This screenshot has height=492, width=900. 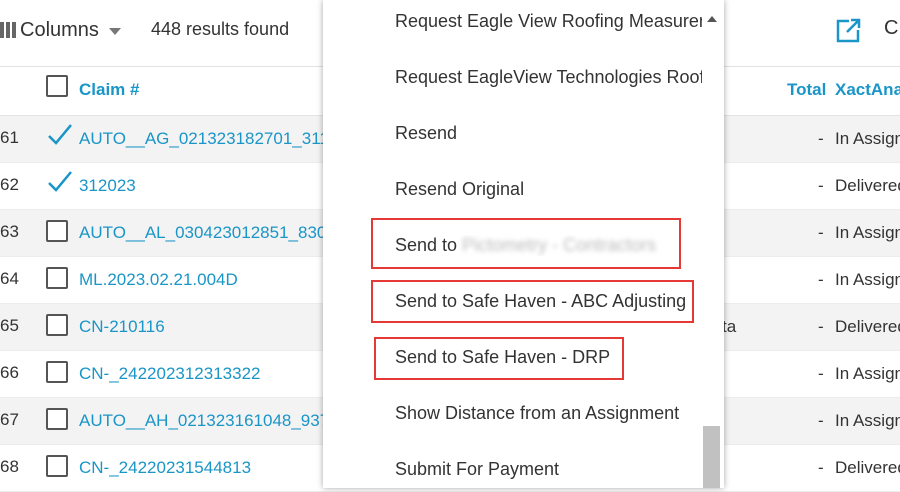 I want to click on claim-link: AUTO__AL_030423012851_830, so click(x=202, y=233).